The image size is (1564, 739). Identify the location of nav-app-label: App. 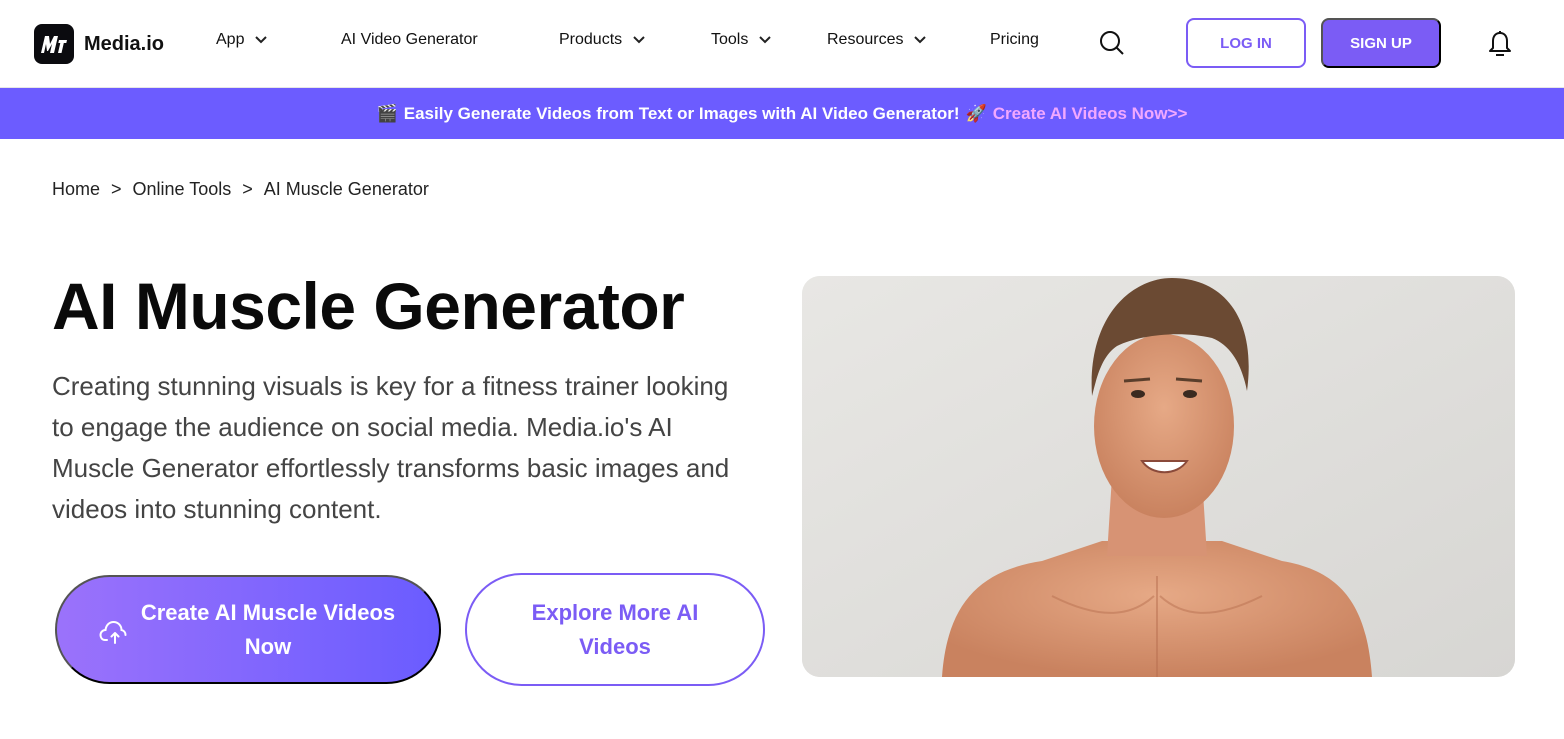
(230, 39).